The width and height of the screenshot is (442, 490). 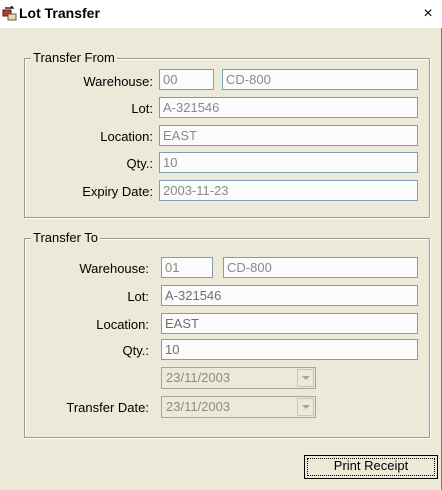 What do you see at coordinates (238, 378) in the screenshot?
I see `date-combo: 23/11/2003` at bounding box center [238, 378].